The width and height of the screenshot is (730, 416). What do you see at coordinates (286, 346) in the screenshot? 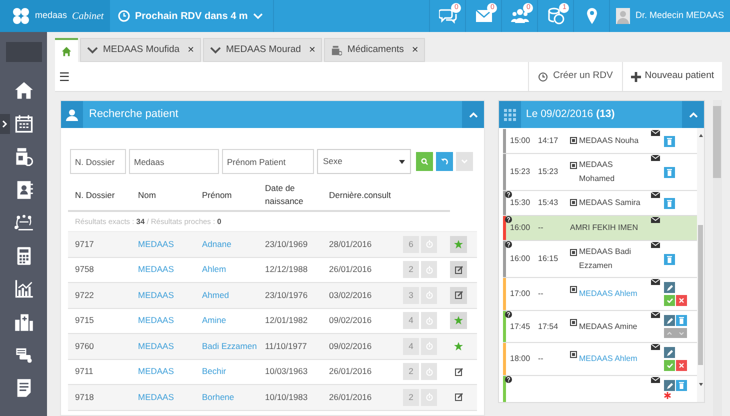
I see `table-cell-text: 11/10/1977` at bounding box center [286, 346].